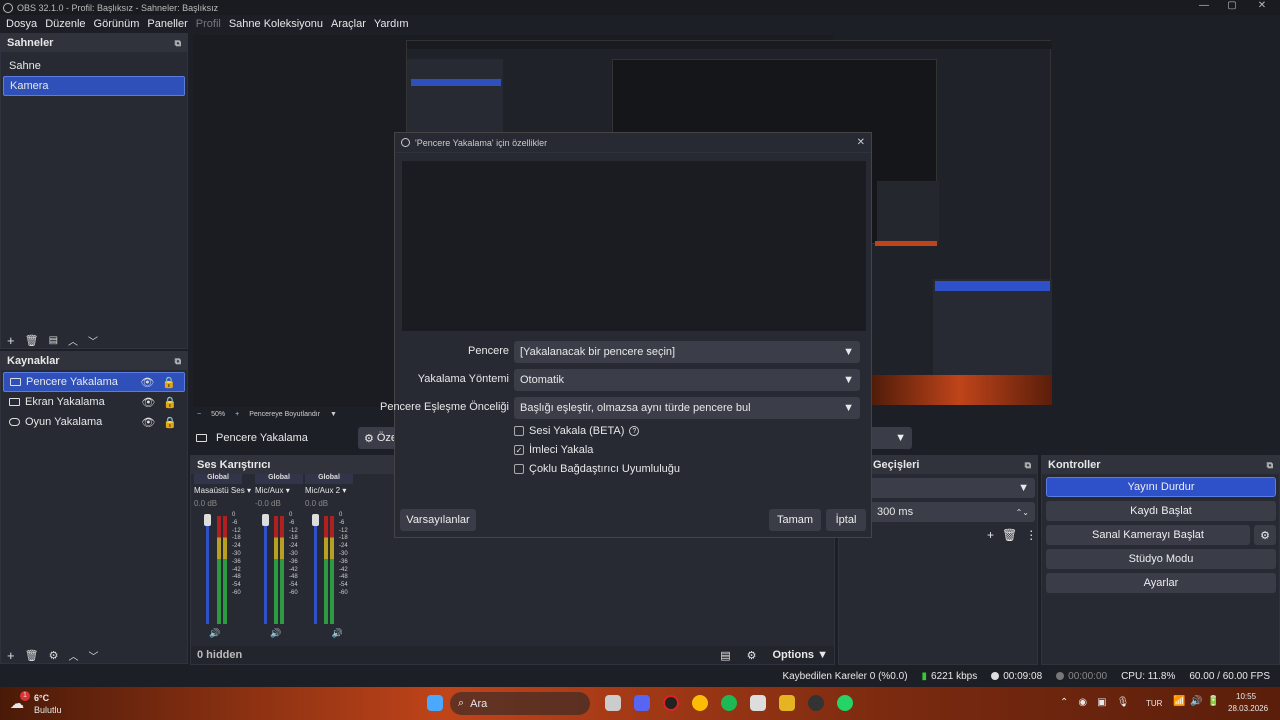 This screenshot has width=1280, height=720. I want to click on menu-profil: Profil, so click(208, 24).